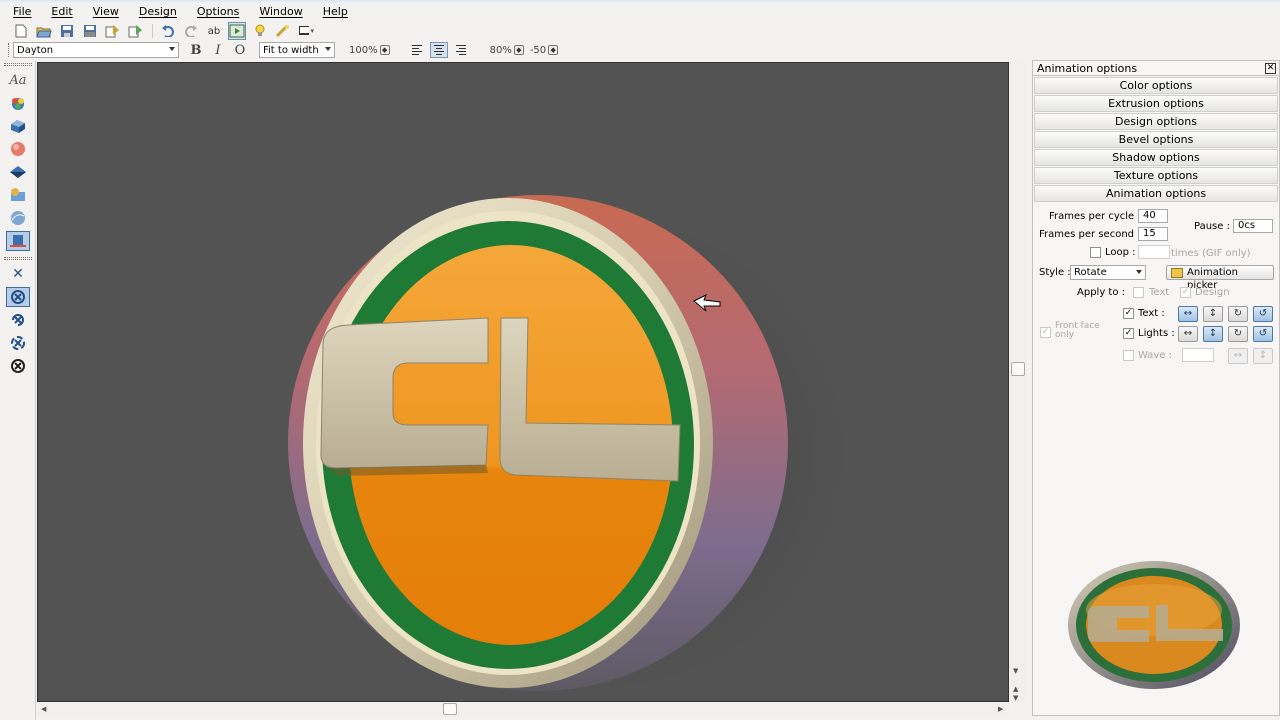  I want to click on animation-picker-button: Animation picker, so click(1220, 278).